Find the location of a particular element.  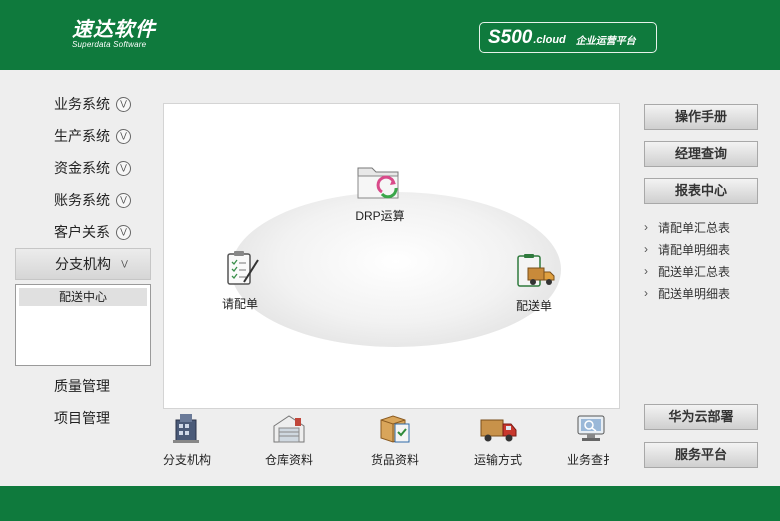

report-center-button: 报表中心 is located at coordinates (701, 191).